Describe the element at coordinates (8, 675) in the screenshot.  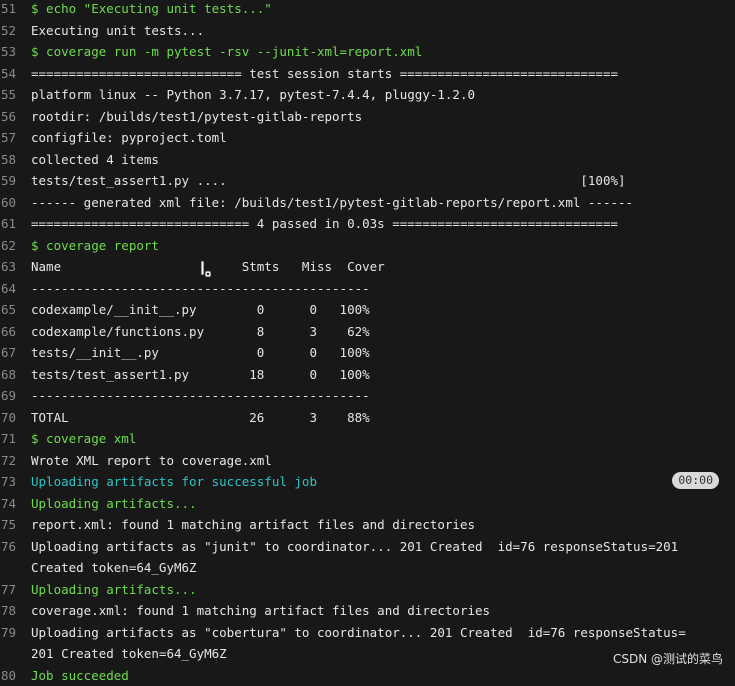
I see `line-number: 80` at that location.